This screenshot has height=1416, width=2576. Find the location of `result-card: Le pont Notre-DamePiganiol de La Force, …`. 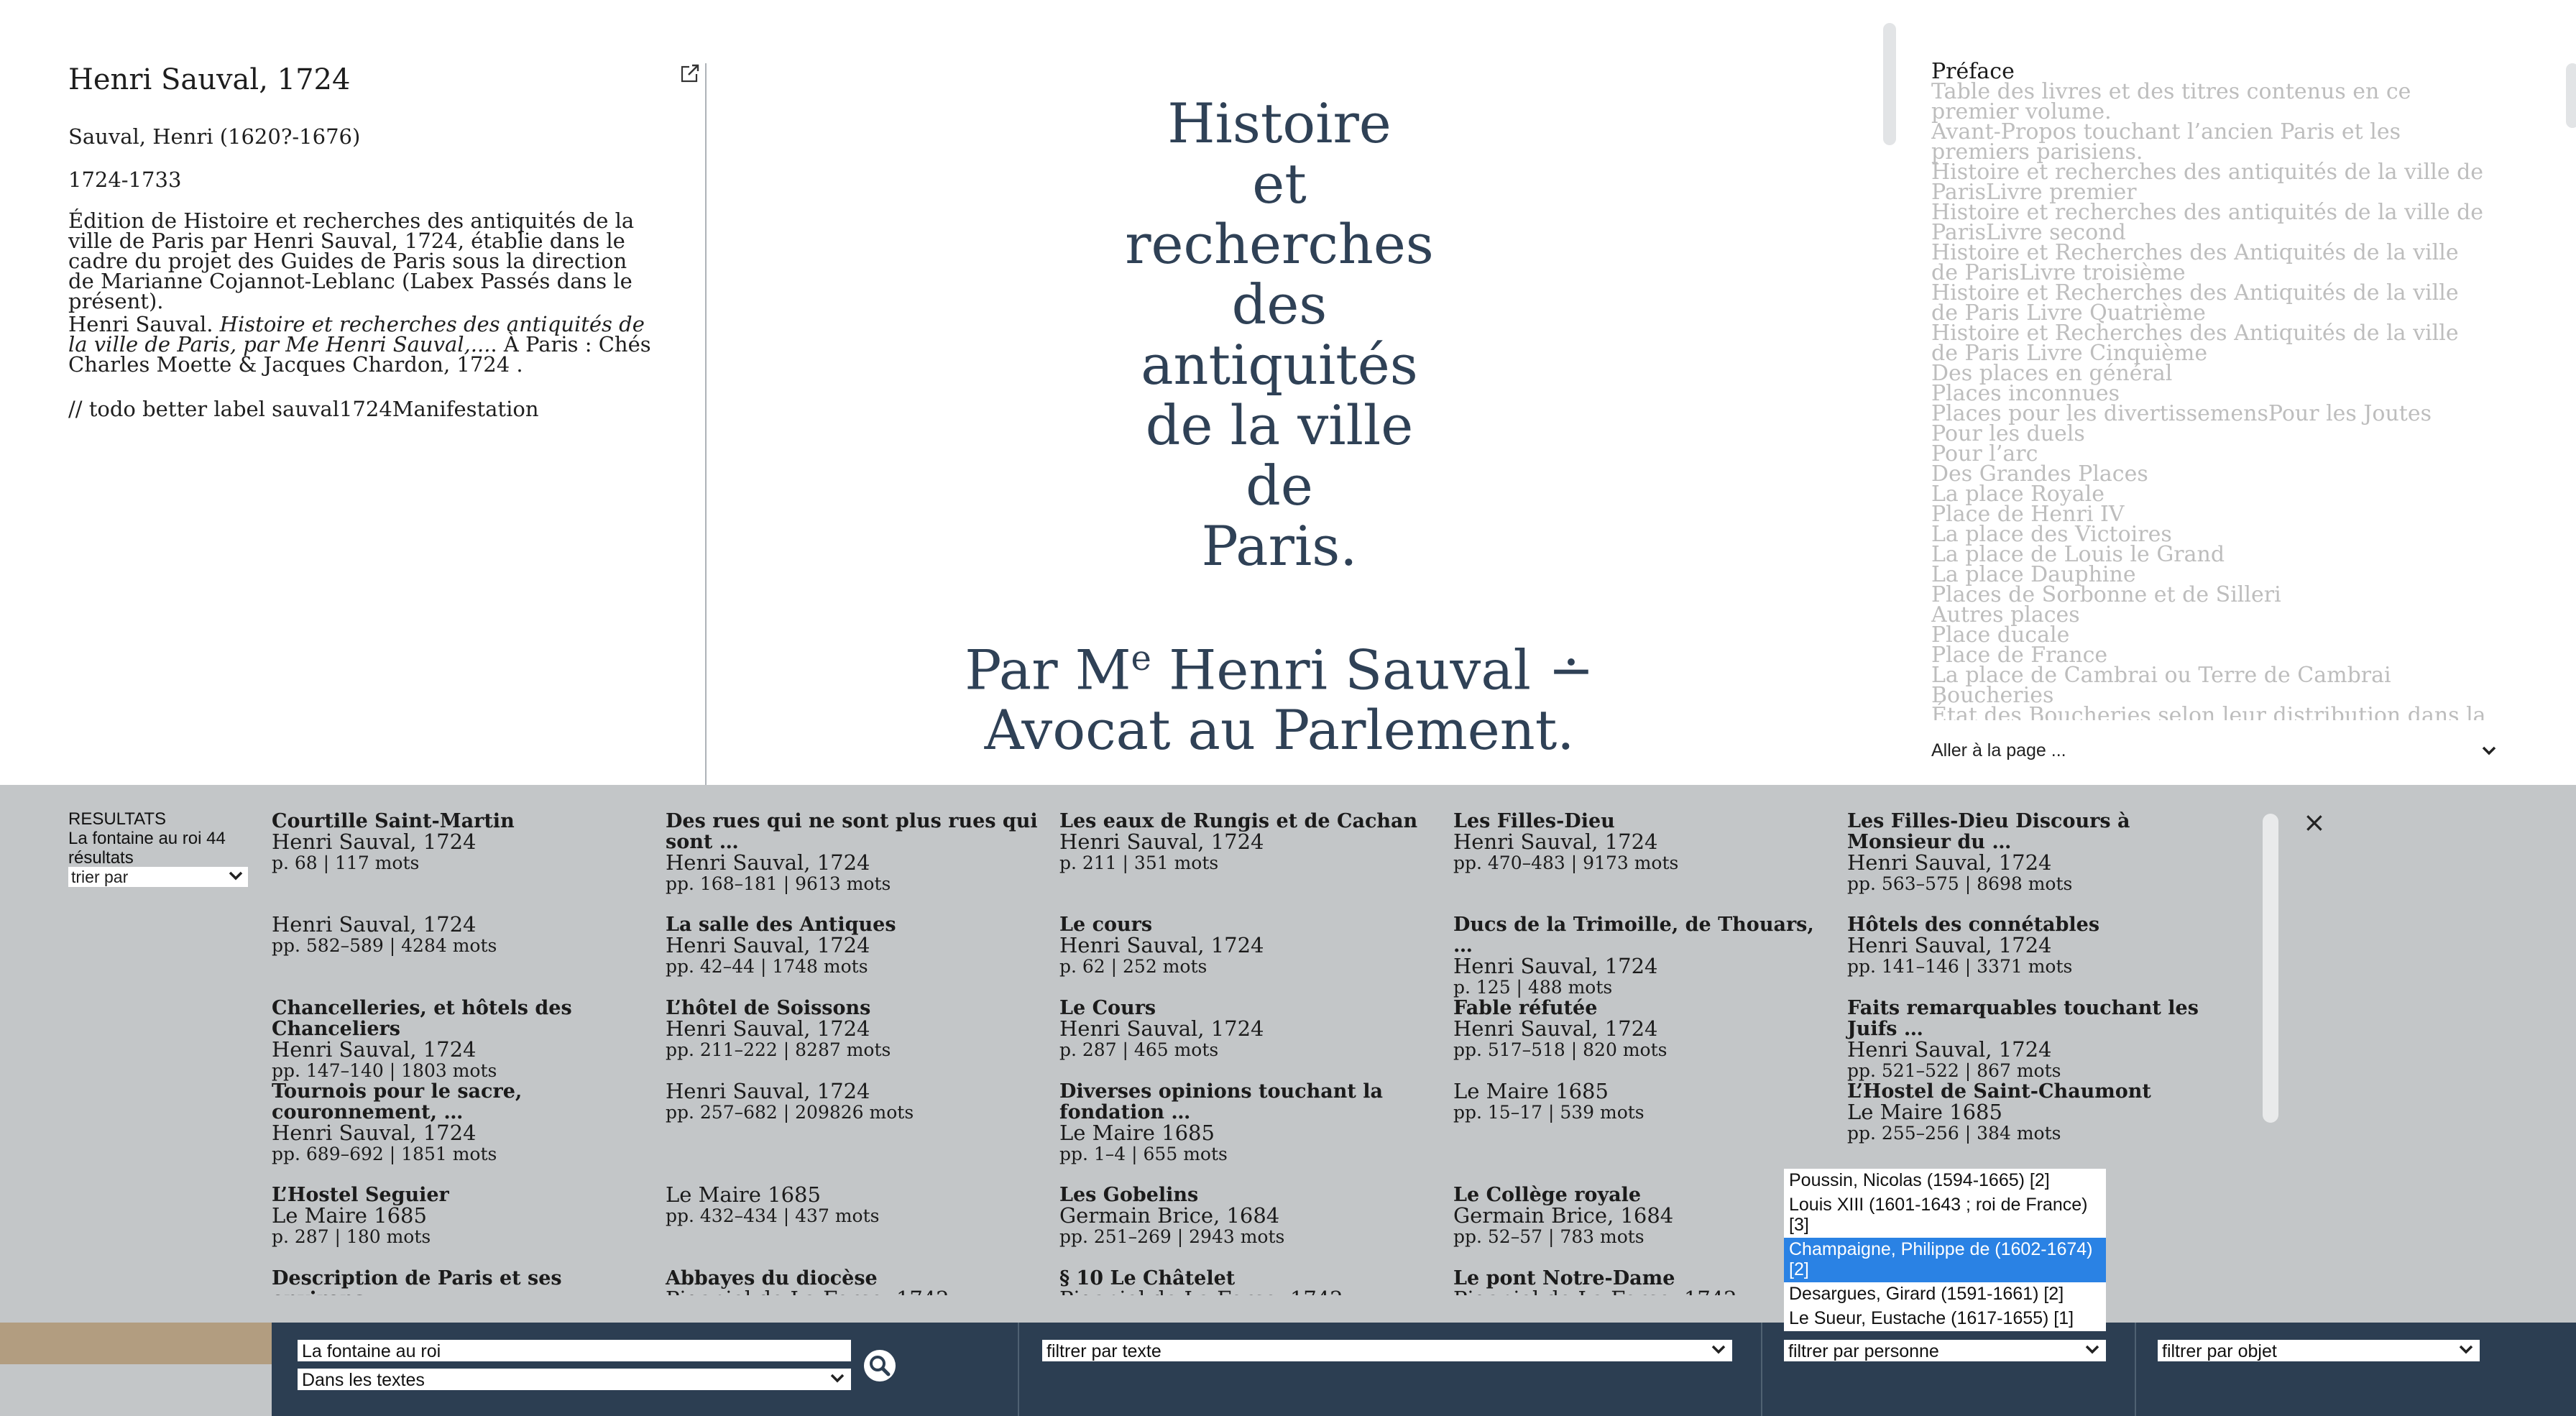

result-card: Le pont Notre-DamePiganiol de La Force, … is located at coordinates (1643, 1281).